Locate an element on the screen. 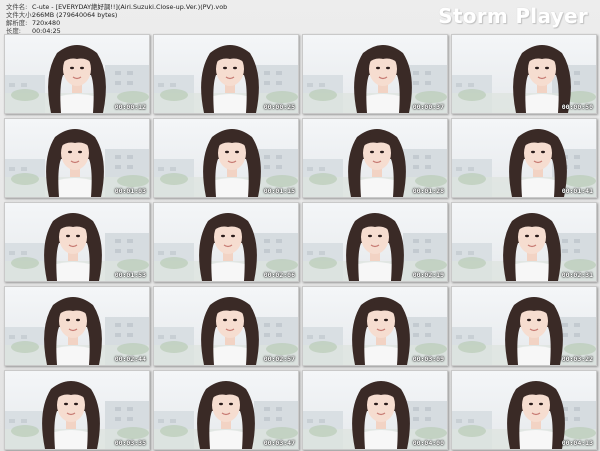 This screenshot has height=451, width=600. info-label: 解析度: is located at coordinates (17, 23).